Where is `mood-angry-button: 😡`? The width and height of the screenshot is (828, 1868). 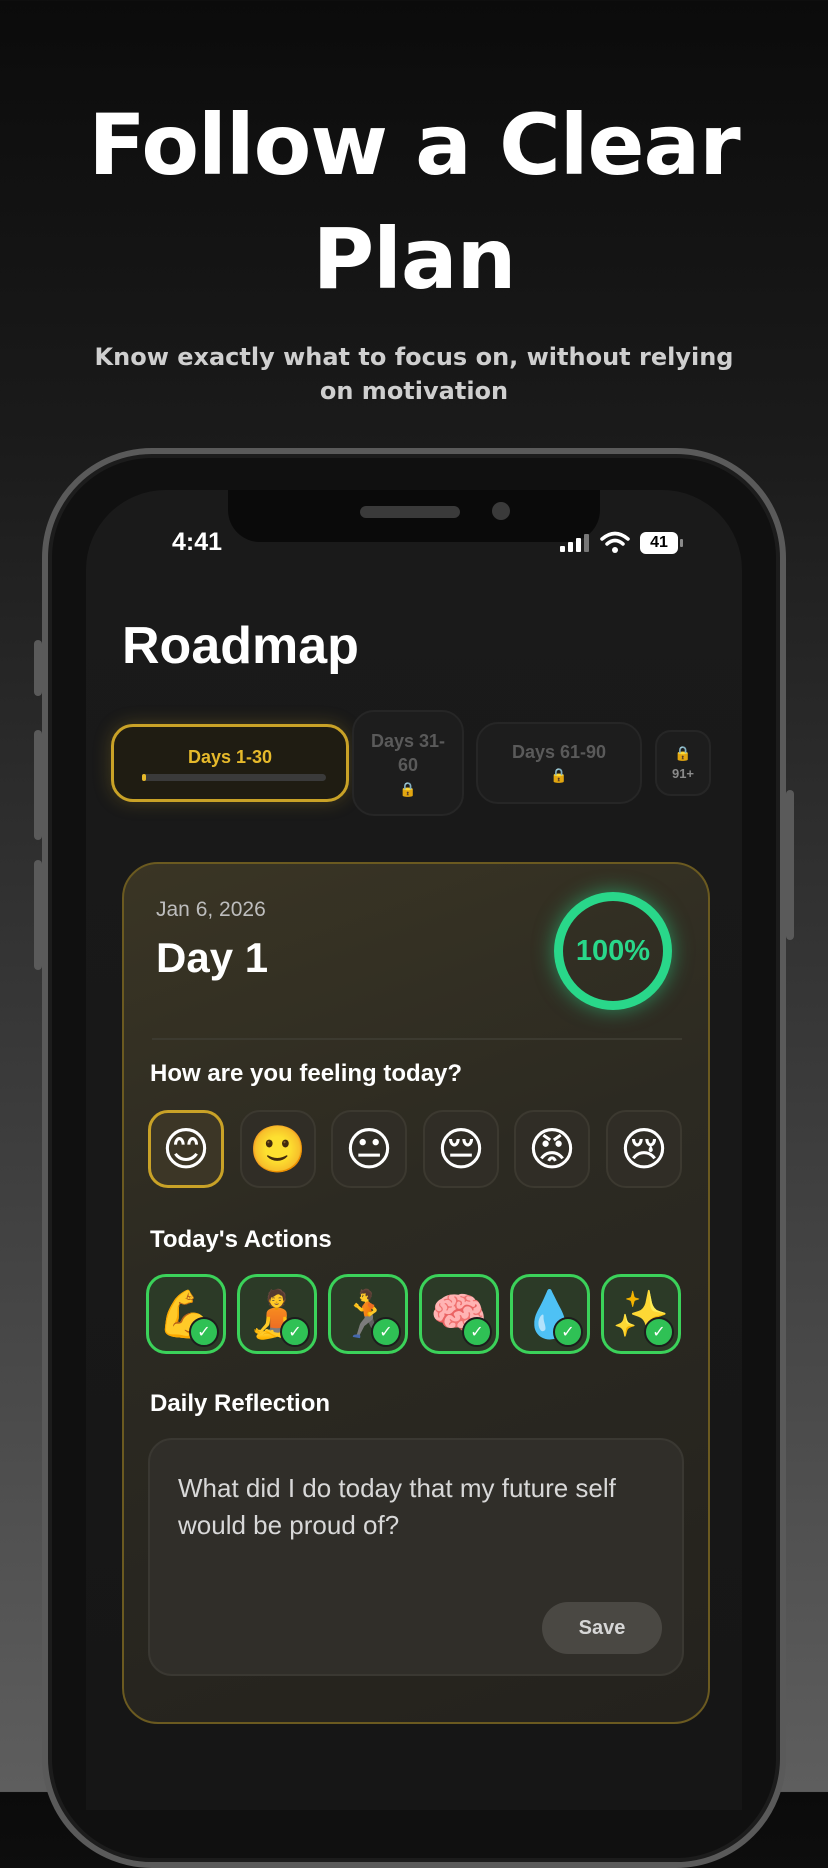 mood-angry-button: 😡 is located at coordinates (552, 1149).